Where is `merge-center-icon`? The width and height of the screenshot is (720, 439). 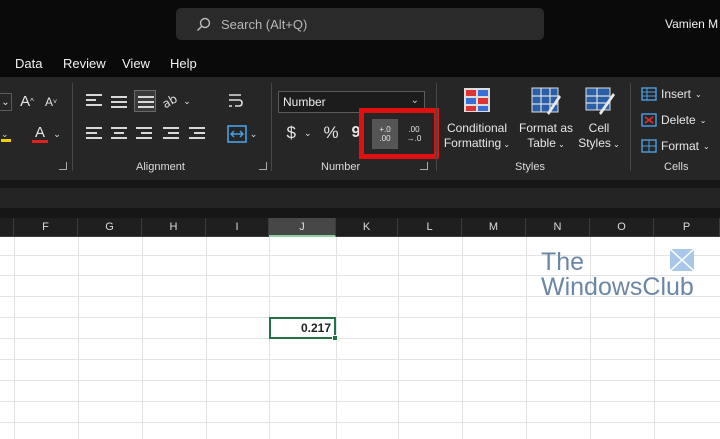
merge-center-icon is located at coordinates (236, 134).